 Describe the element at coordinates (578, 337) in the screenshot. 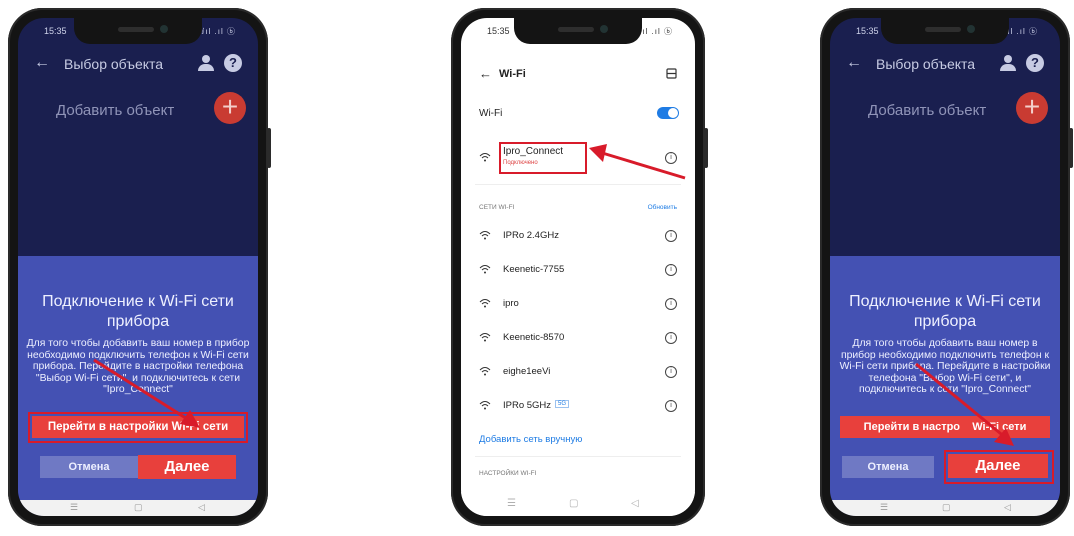

I see `network-row: Keenetic-8570 i` at that location.